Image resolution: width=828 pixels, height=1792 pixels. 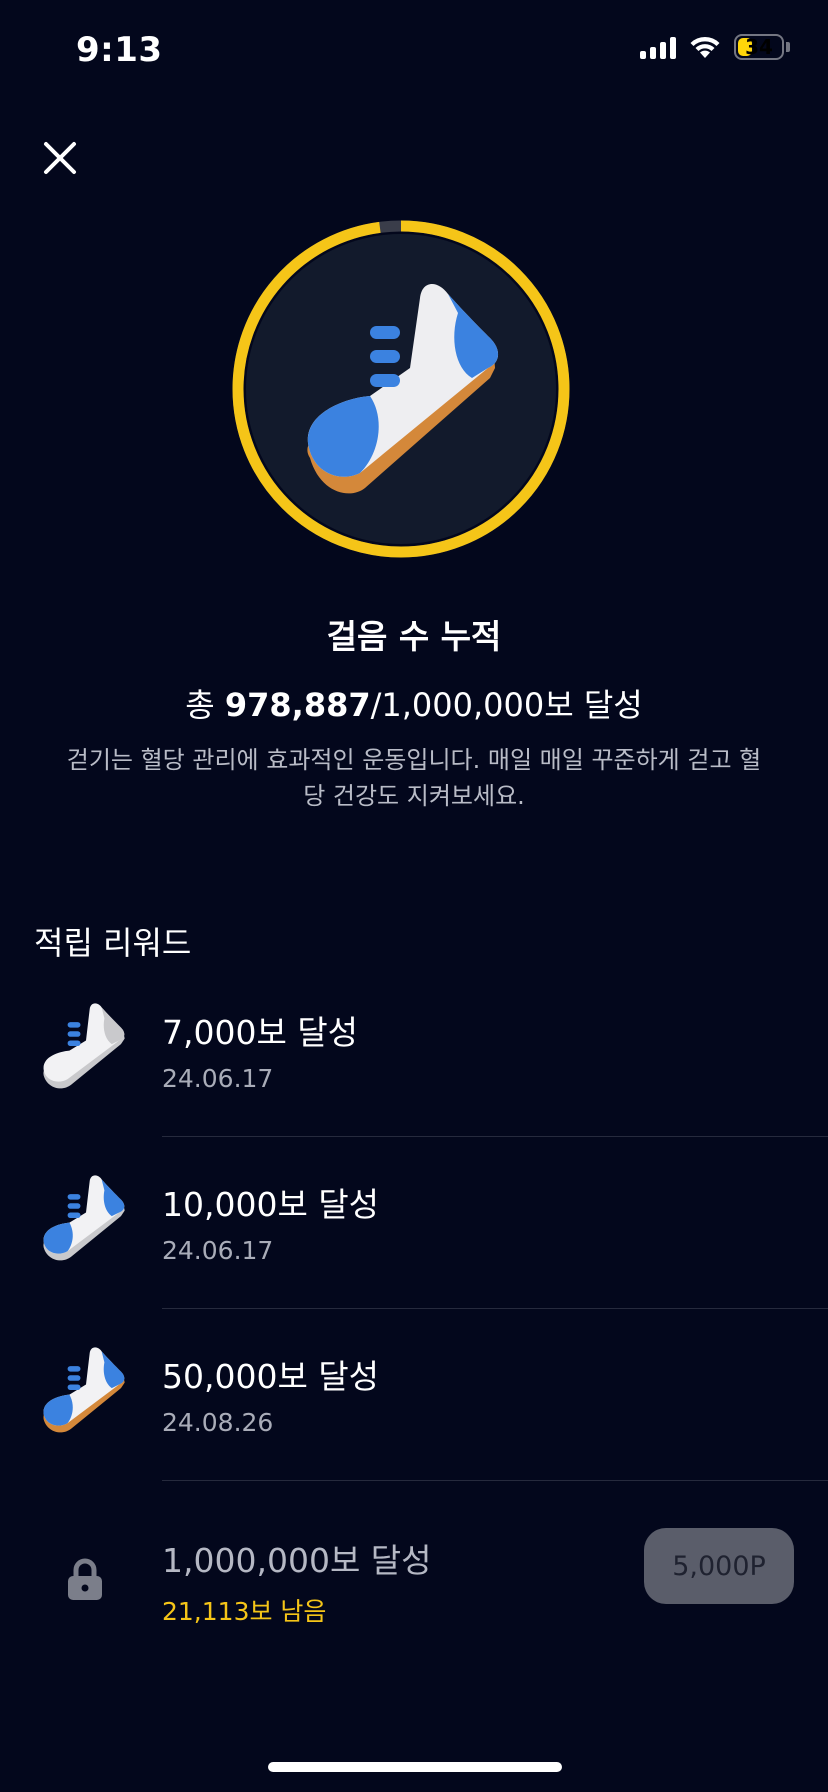 I want to click on status-icons: 34, so click(x=715, y=47).